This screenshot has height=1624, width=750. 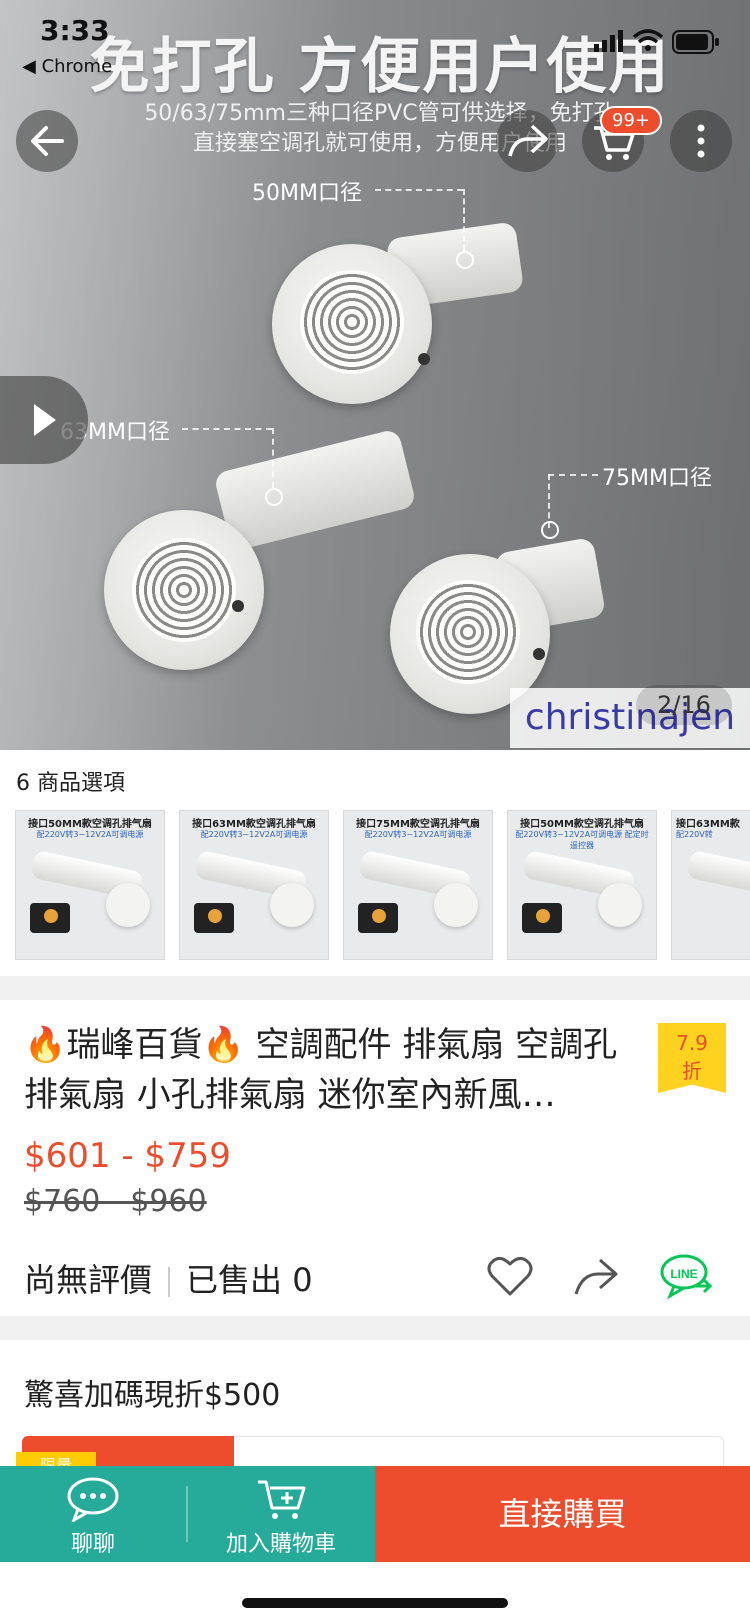 What do you see at coordinates (249, 1280) in the screenshot?
I see `sold-count: 已售出 0` at bounding box center [249, 1280].